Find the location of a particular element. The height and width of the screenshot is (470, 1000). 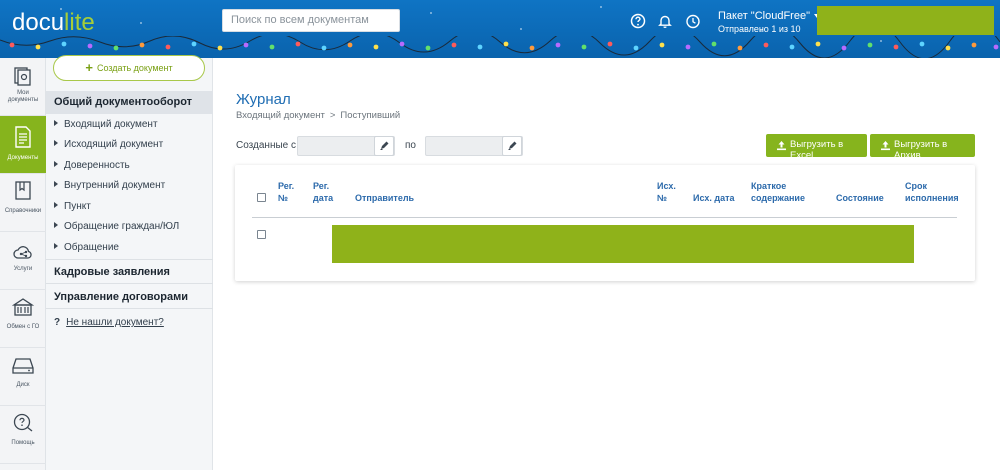

export-archive-label: Выгрузить в Архив is located at coordinates (921, 150).